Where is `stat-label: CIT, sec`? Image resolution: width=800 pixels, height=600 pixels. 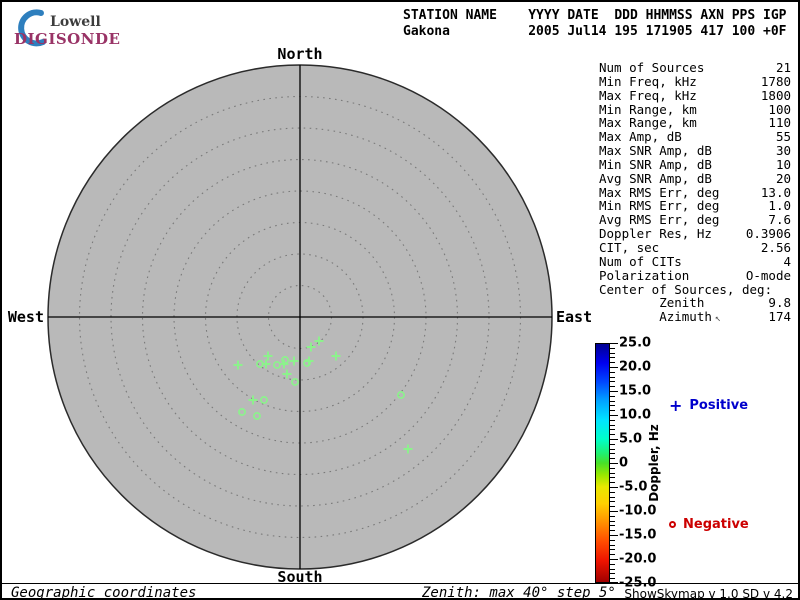
stat-label: CIT, sec is located at coordinates (629, 247).